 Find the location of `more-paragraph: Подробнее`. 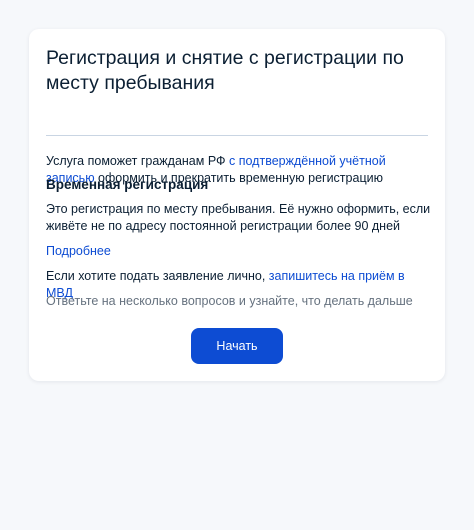

more-paragraph: Подробнее is located at coordinates (238, 251).